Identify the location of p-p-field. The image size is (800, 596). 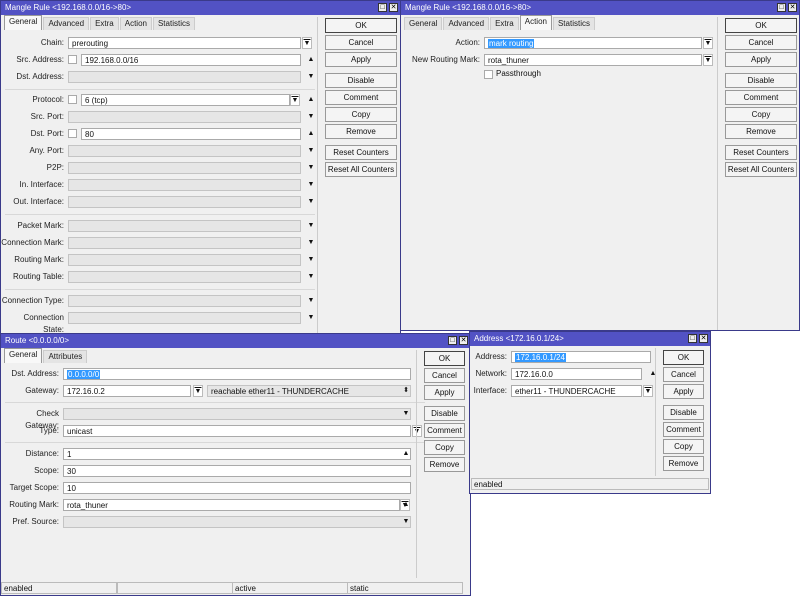
(184, 168).